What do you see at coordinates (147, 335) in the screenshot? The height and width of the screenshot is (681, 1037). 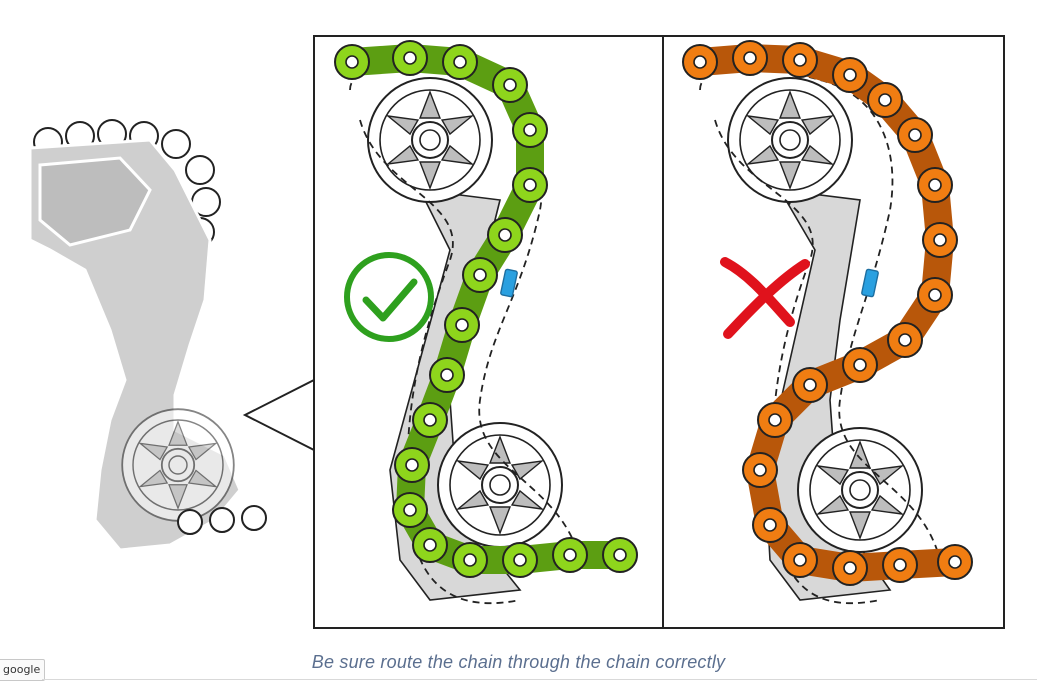 I see `derailleur-overview` at bounding box center [147, 335].